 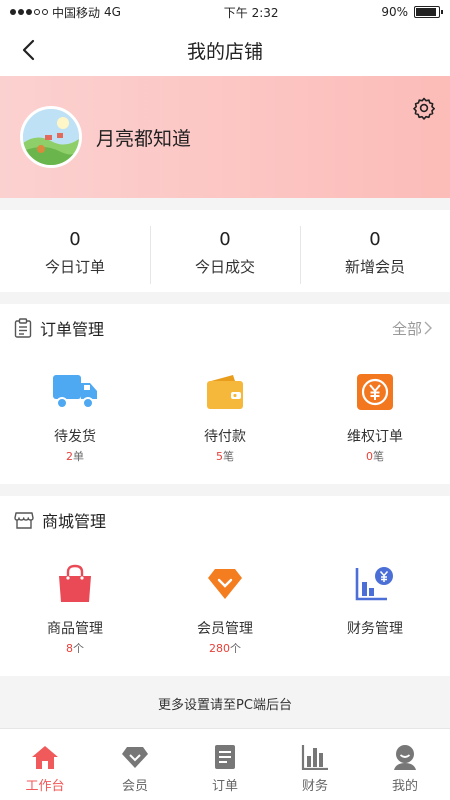 What do you see at coordinates (29, 12) in the screenshot?
I see `signal-icon` at bounding box center [29, 12].